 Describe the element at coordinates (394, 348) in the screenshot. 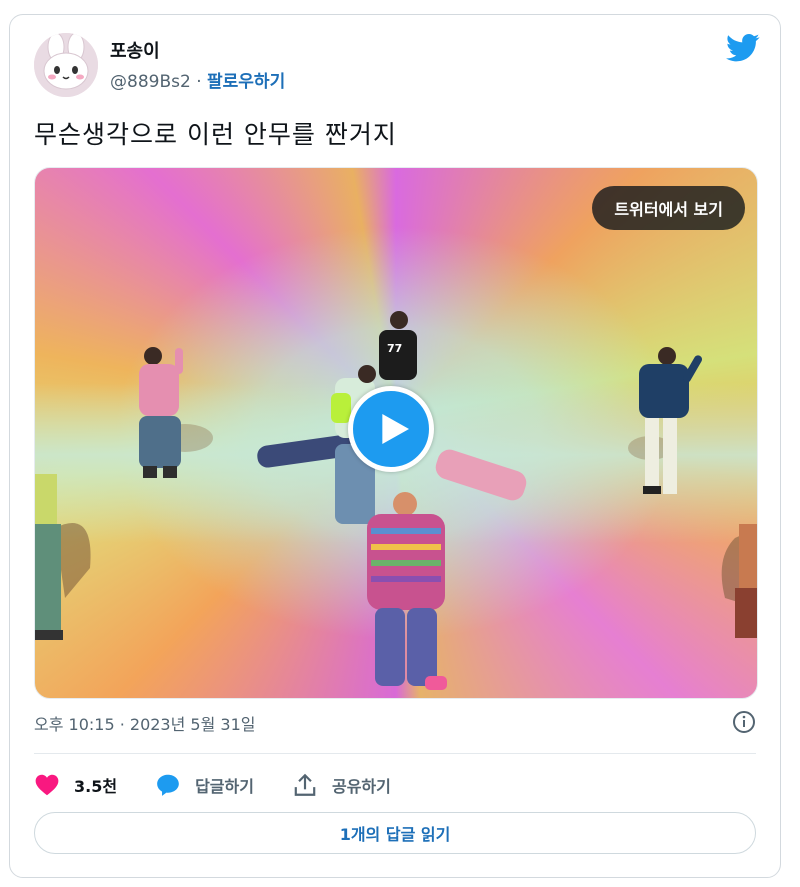

I see `jersey-number: 77` at that location.